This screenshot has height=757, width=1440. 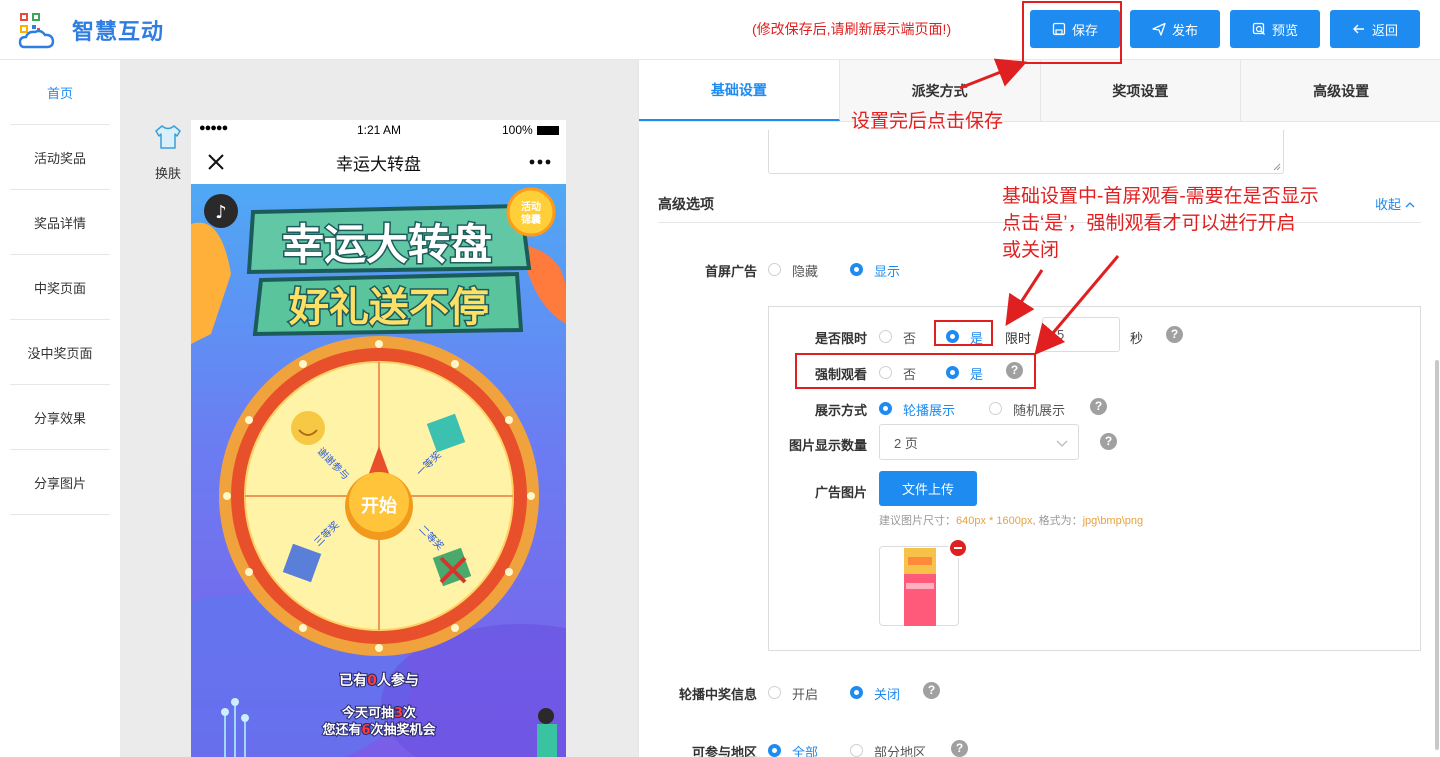 I want to click on display-mode-random-radio, so click(x=995, y=408).